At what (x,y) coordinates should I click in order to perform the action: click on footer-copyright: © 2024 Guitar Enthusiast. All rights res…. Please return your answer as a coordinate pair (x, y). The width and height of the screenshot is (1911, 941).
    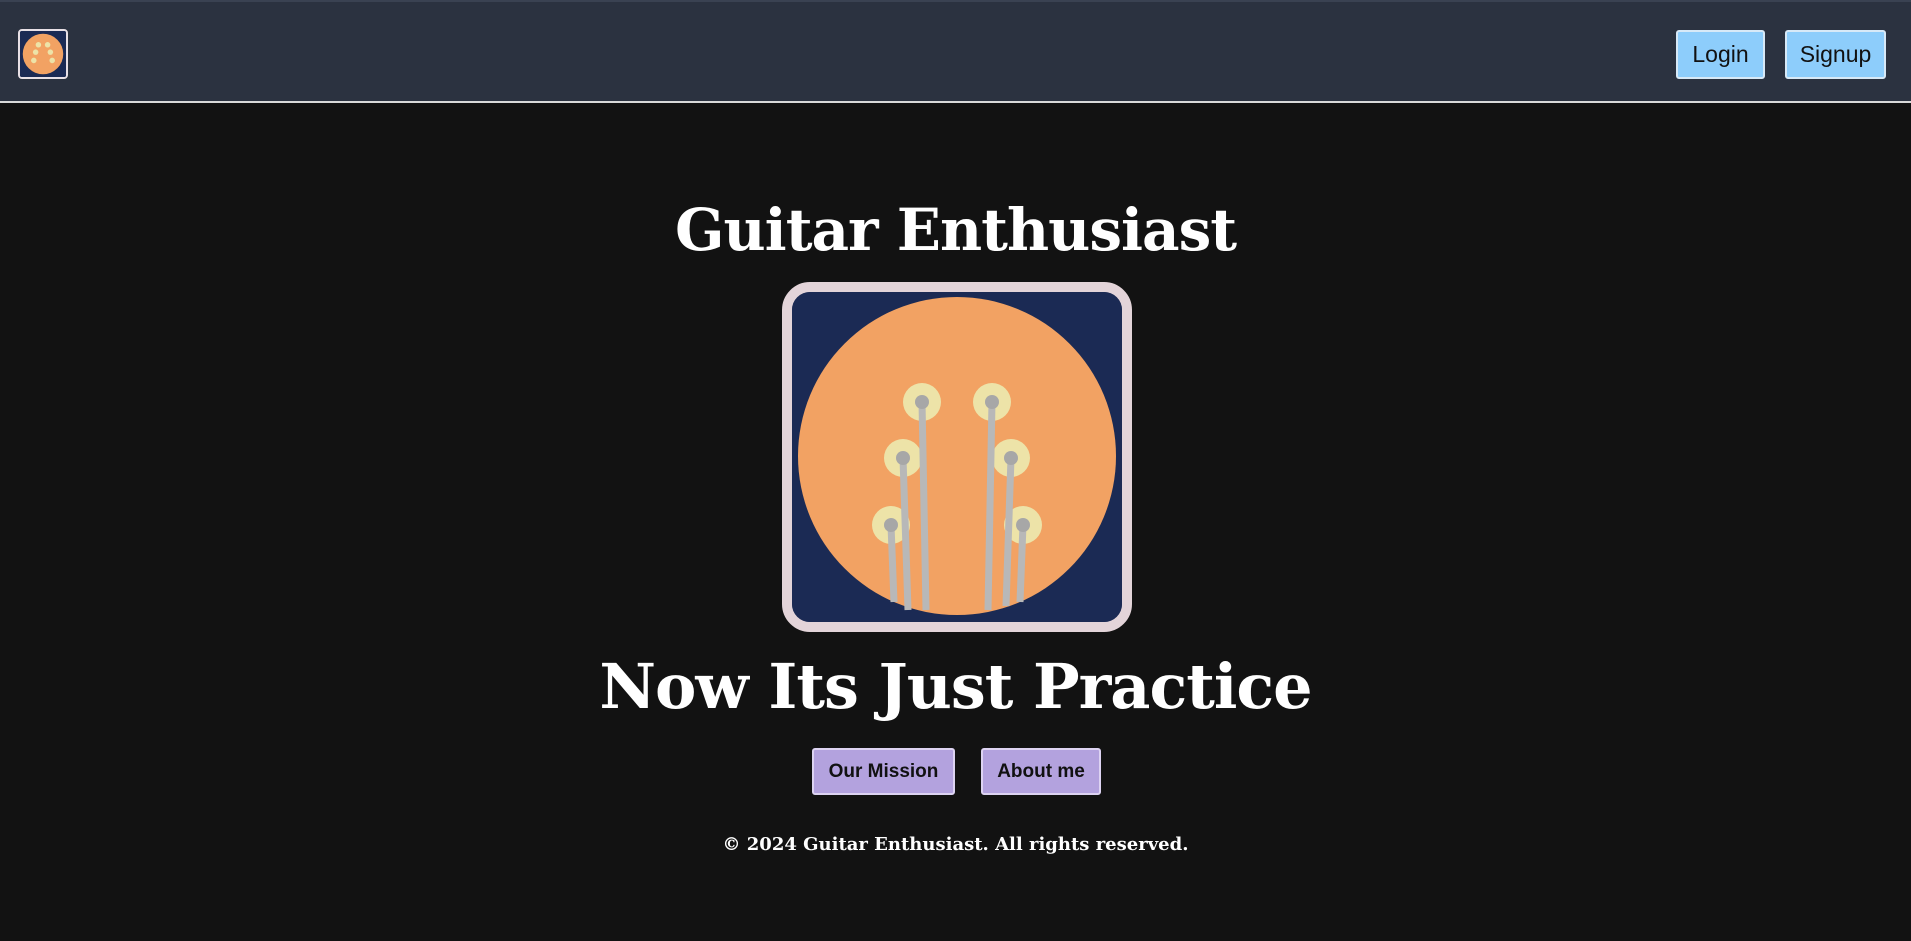
    Looking at the image, I should click on (955, 844).